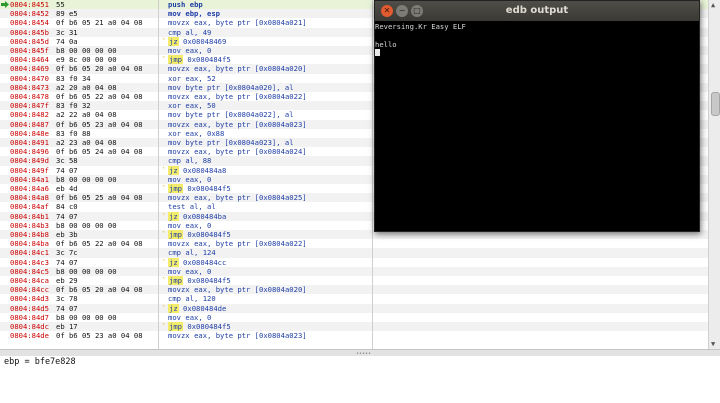  I want to click on instruction-operands: eax, 52, so click(200, 78).